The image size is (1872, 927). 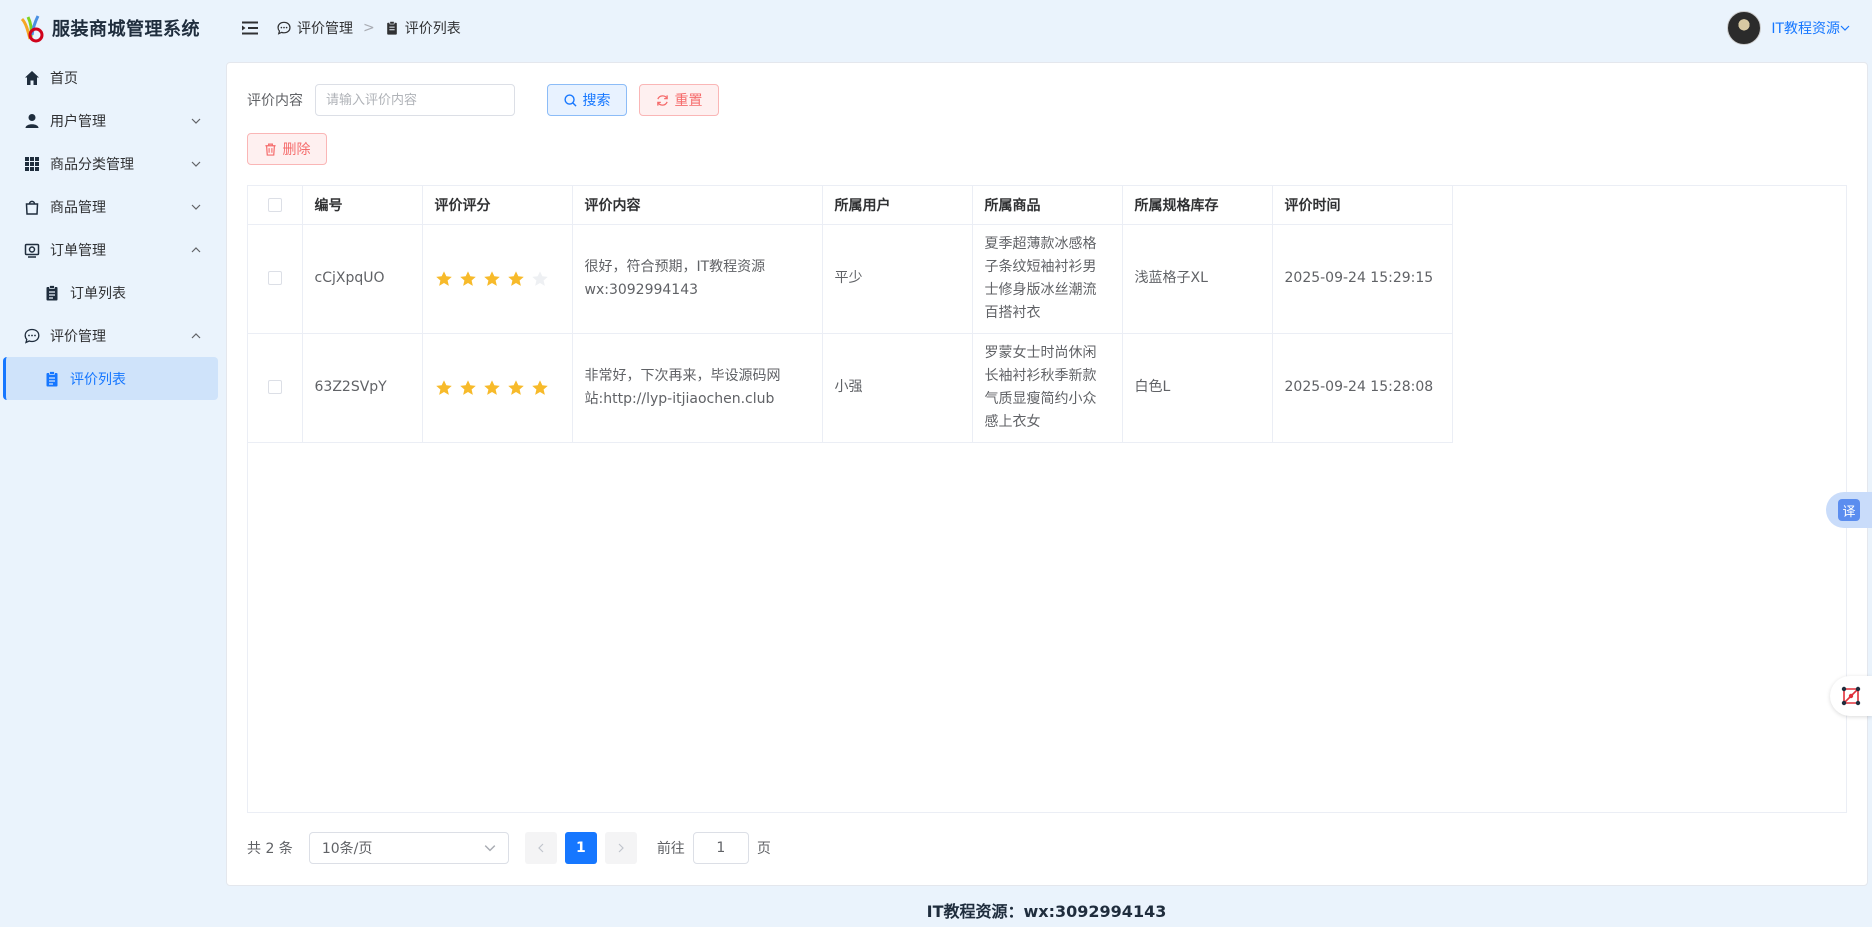 I want to click on pagination-total: 共 2 条, so click(x=270, y=849).